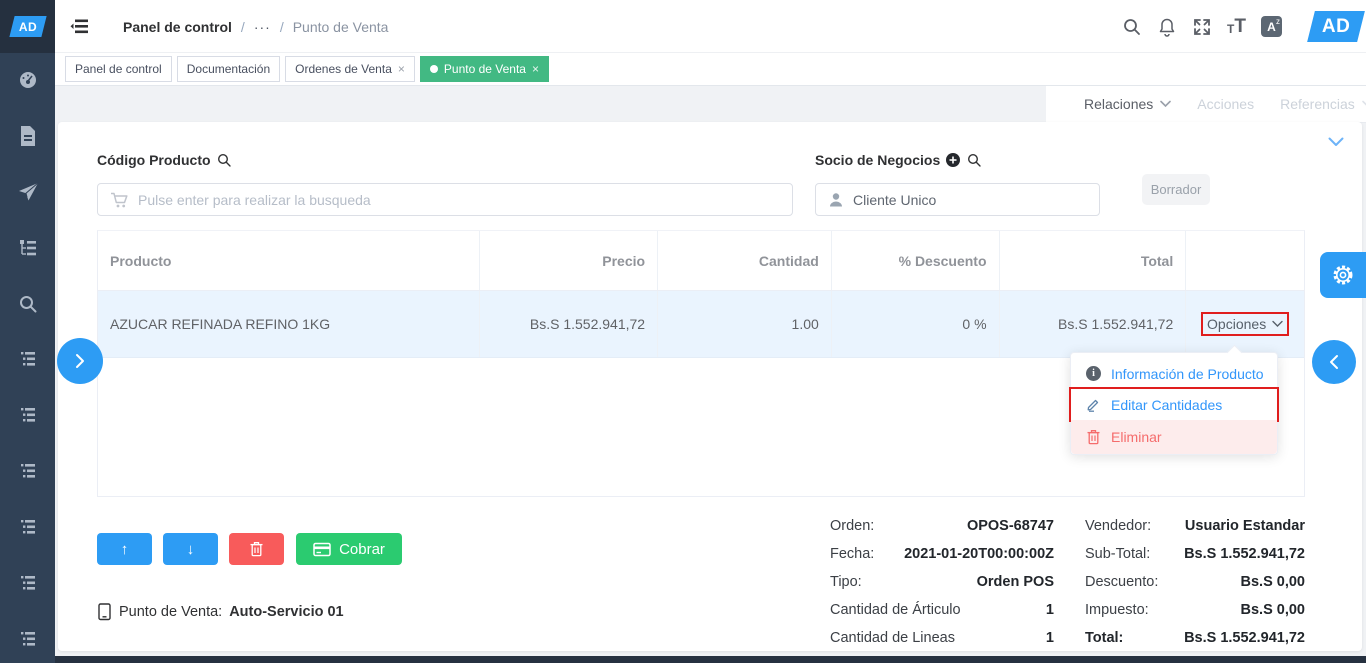 This screenshot has height=663, width=1366. What do you see at coordinates (1245, 324) in the screenshot?
I see `opciones-dropdown-button: Opciones` at bounding box center [1245, 324].